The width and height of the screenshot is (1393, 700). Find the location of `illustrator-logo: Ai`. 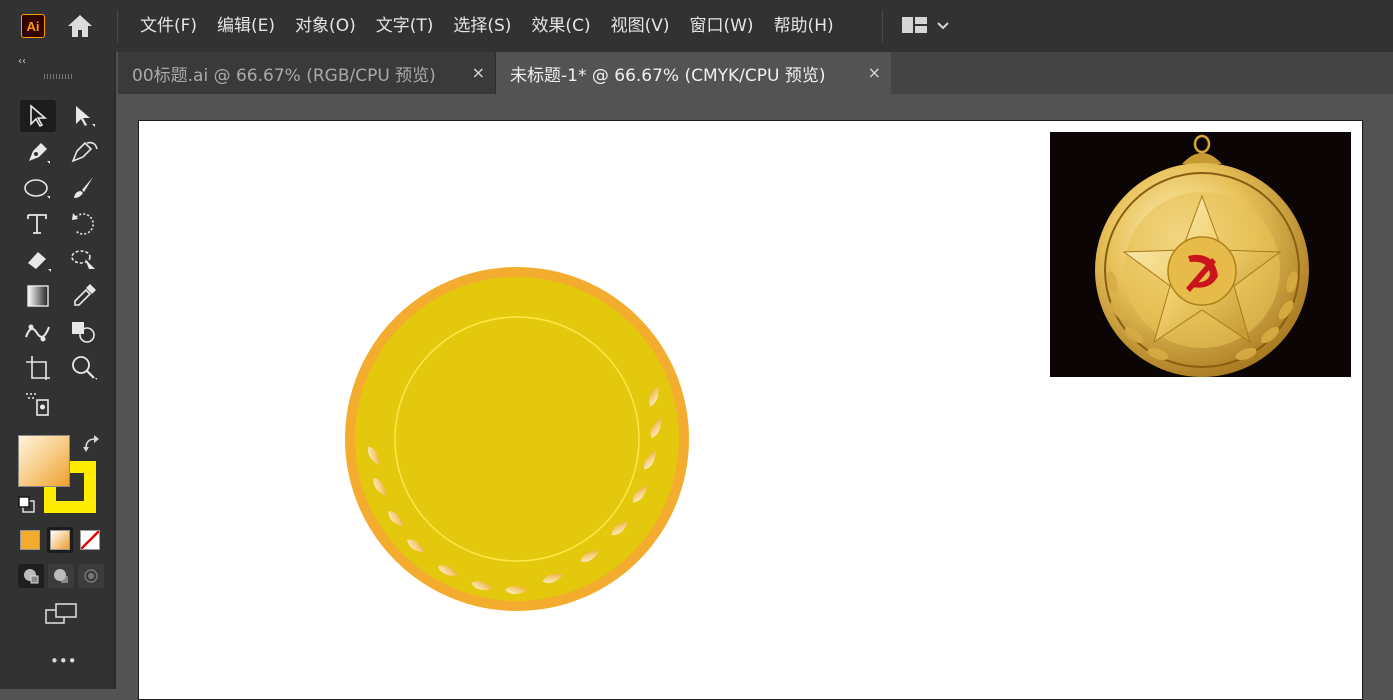

illustrator-logo: Ai is located at coordinates (33, 26).